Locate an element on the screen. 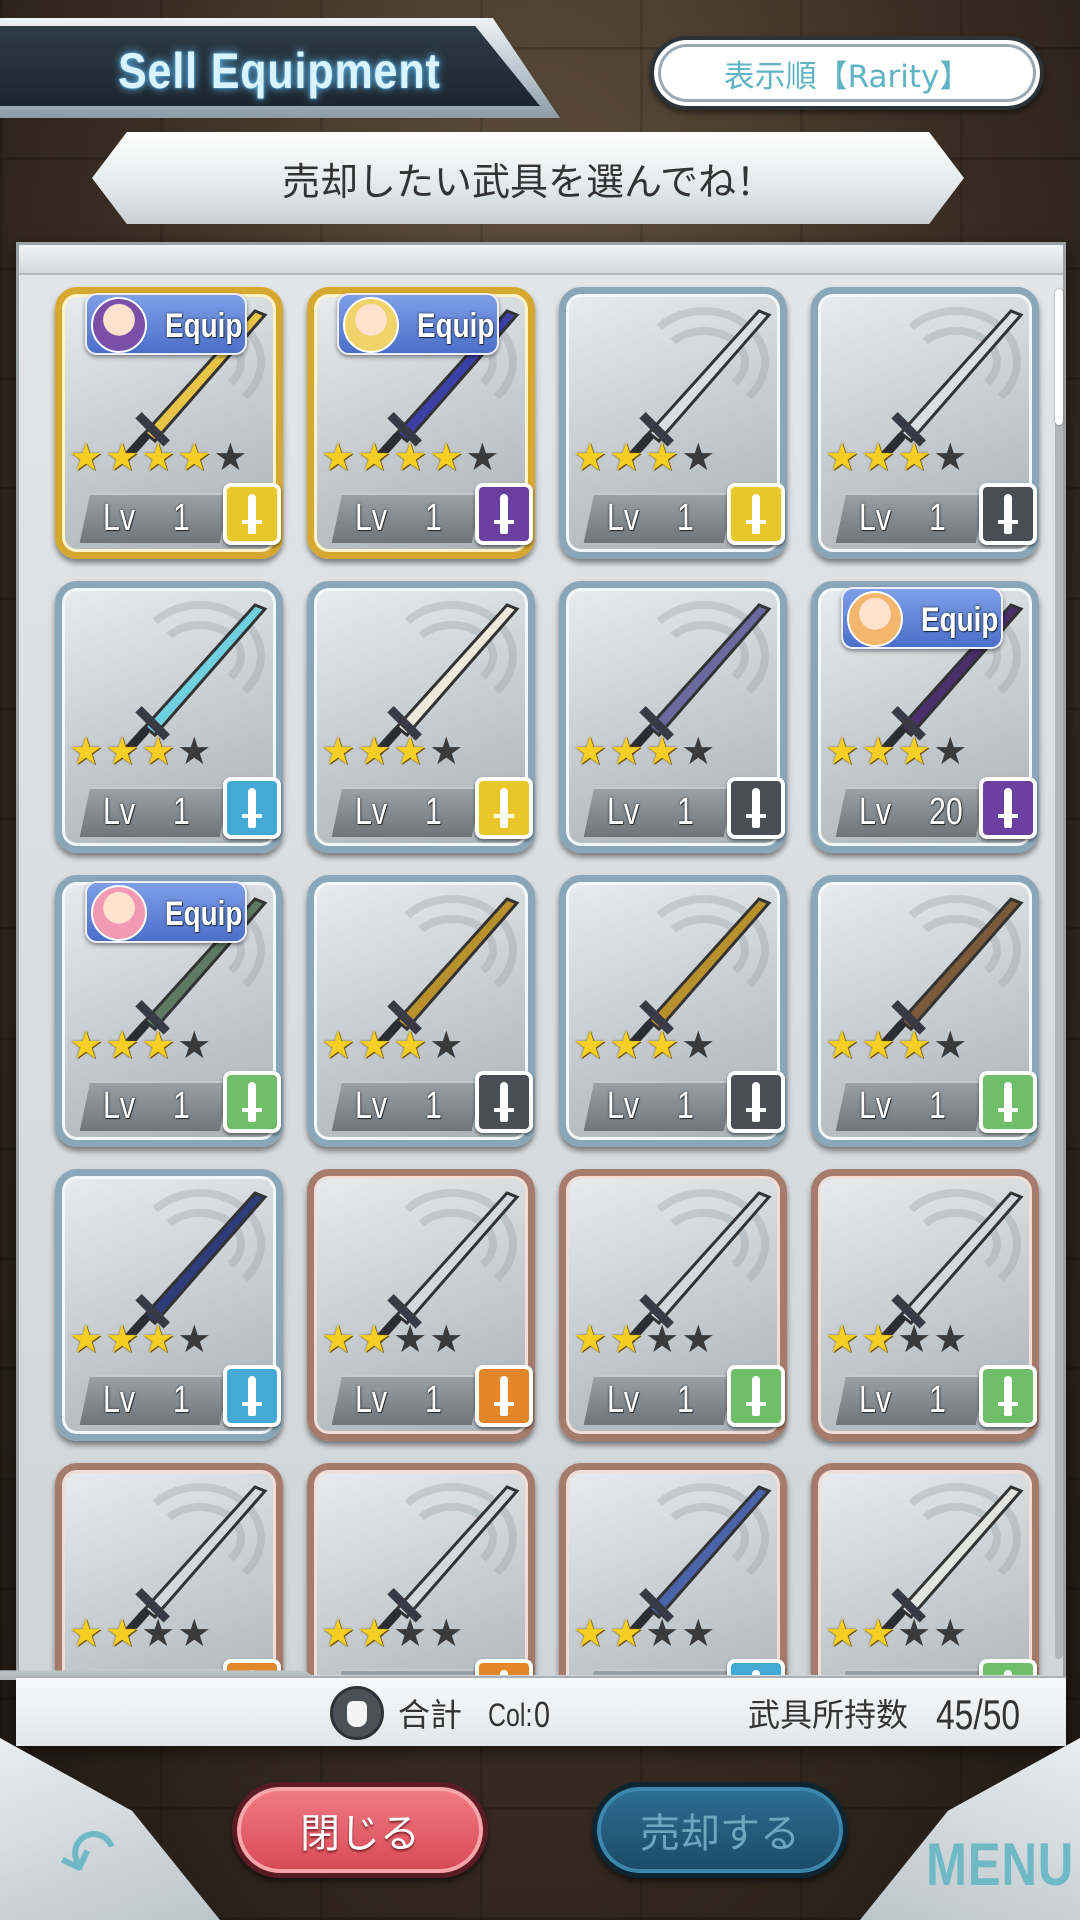  equip-tag: Equip is located at coordinates (166, 324).